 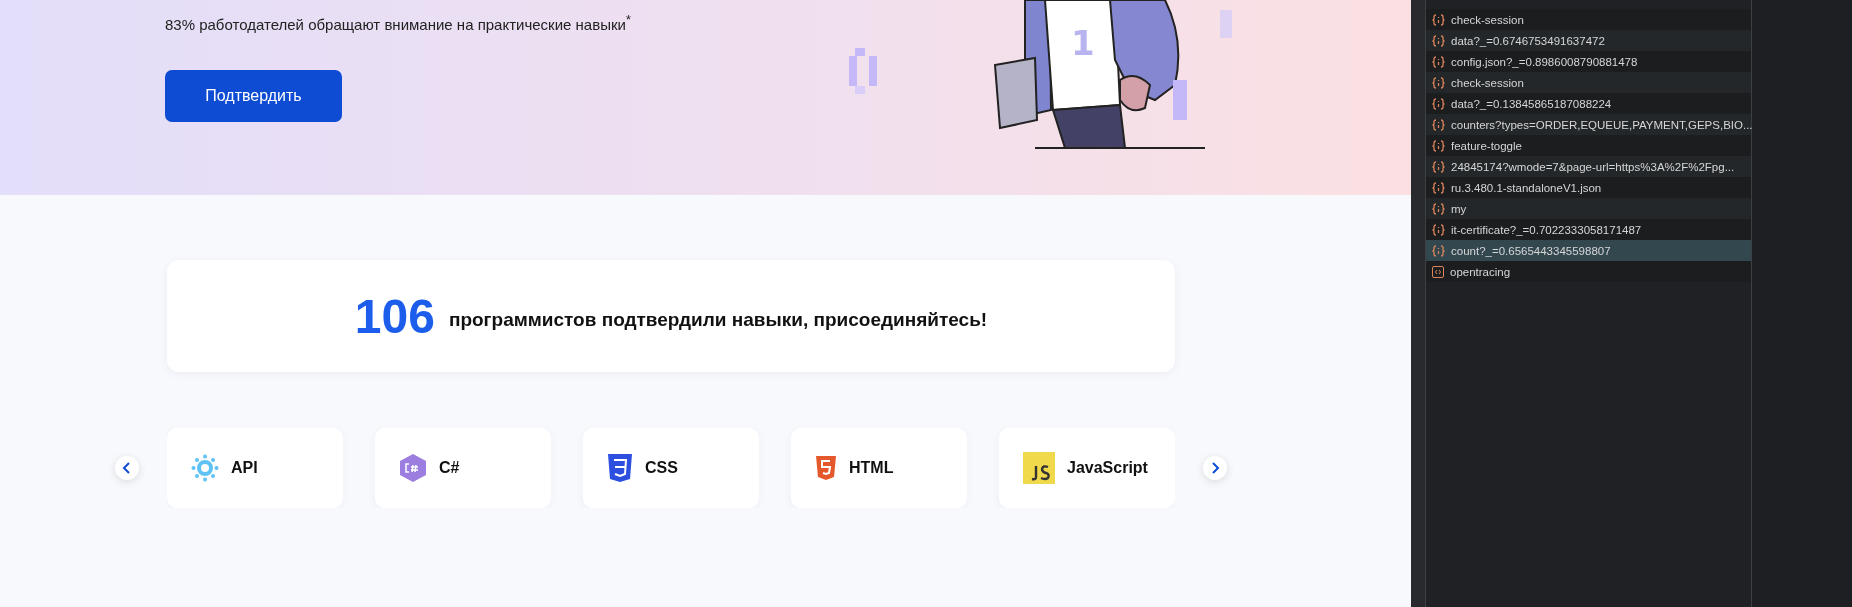 What do you see at coordinates (1588, 208) in the screenshot?
I see `request-row: my` at bounding box center [1588, 208].